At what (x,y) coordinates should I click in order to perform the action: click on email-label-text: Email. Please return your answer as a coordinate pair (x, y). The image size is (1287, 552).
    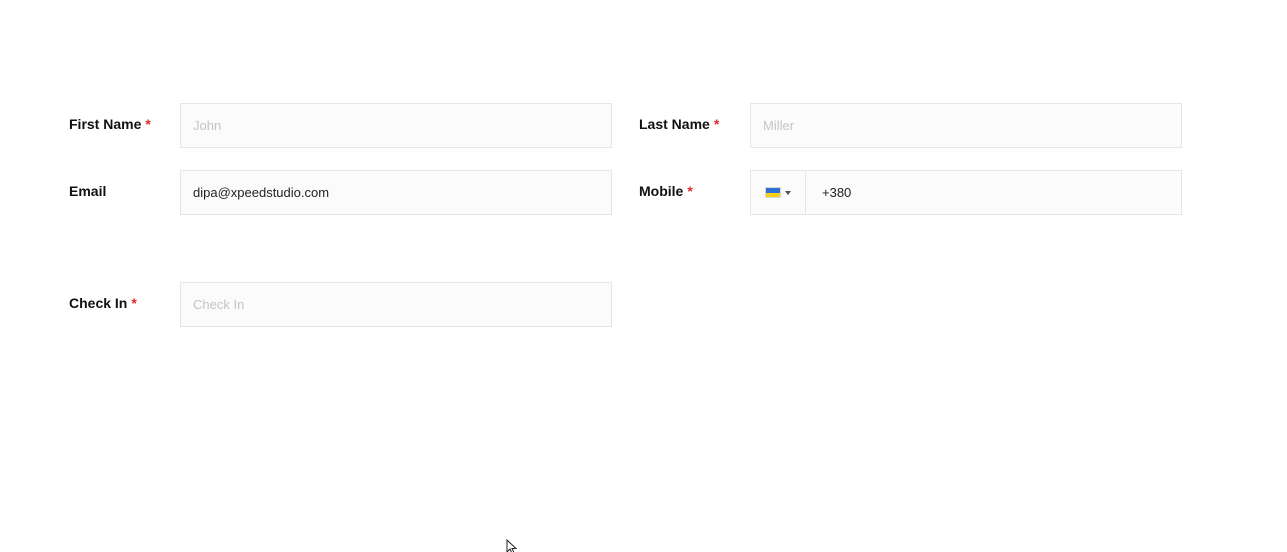
    Looking at the image, I should click on (88, 191).